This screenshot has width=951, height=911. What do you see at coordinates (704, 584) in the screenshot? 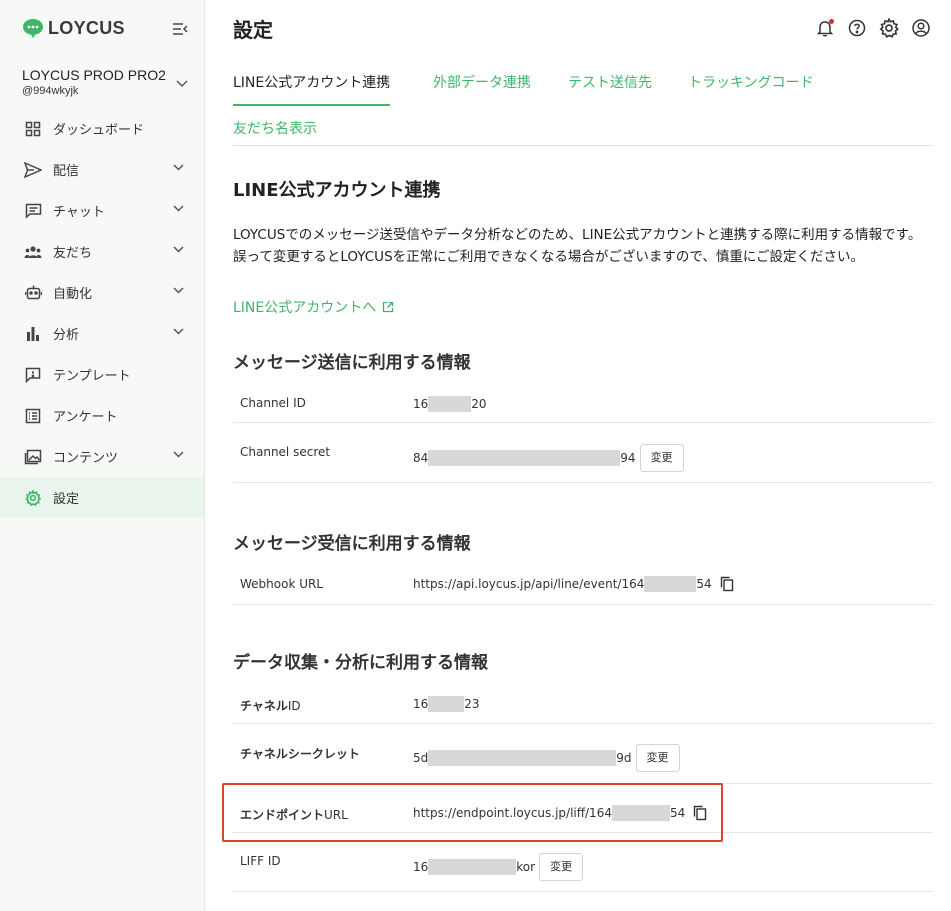
I see `value-suffix: 54` at bounding box center [704, 584].